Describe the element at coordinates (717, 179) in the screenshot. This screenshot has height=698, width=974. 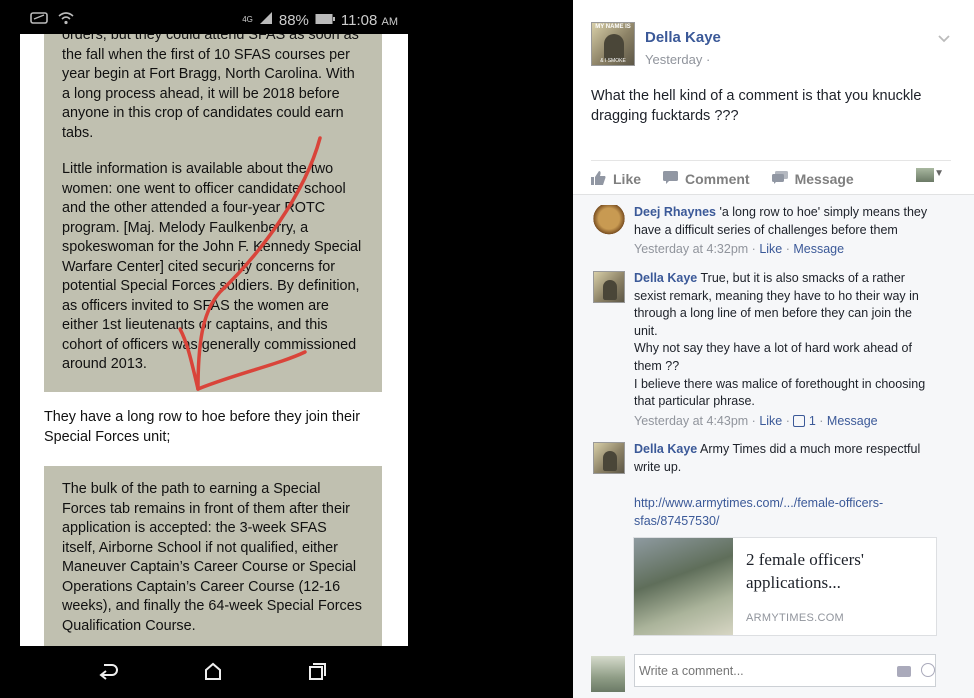
I see `comment-label: Comment` at that location.